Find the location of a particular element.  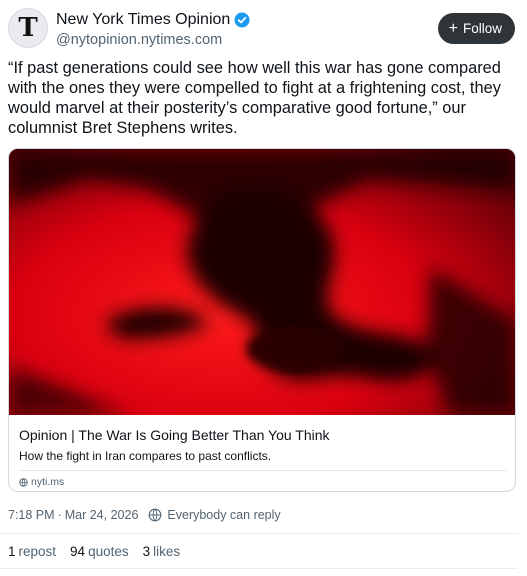

verified-badge-icon is located at coordinates (242, 20).